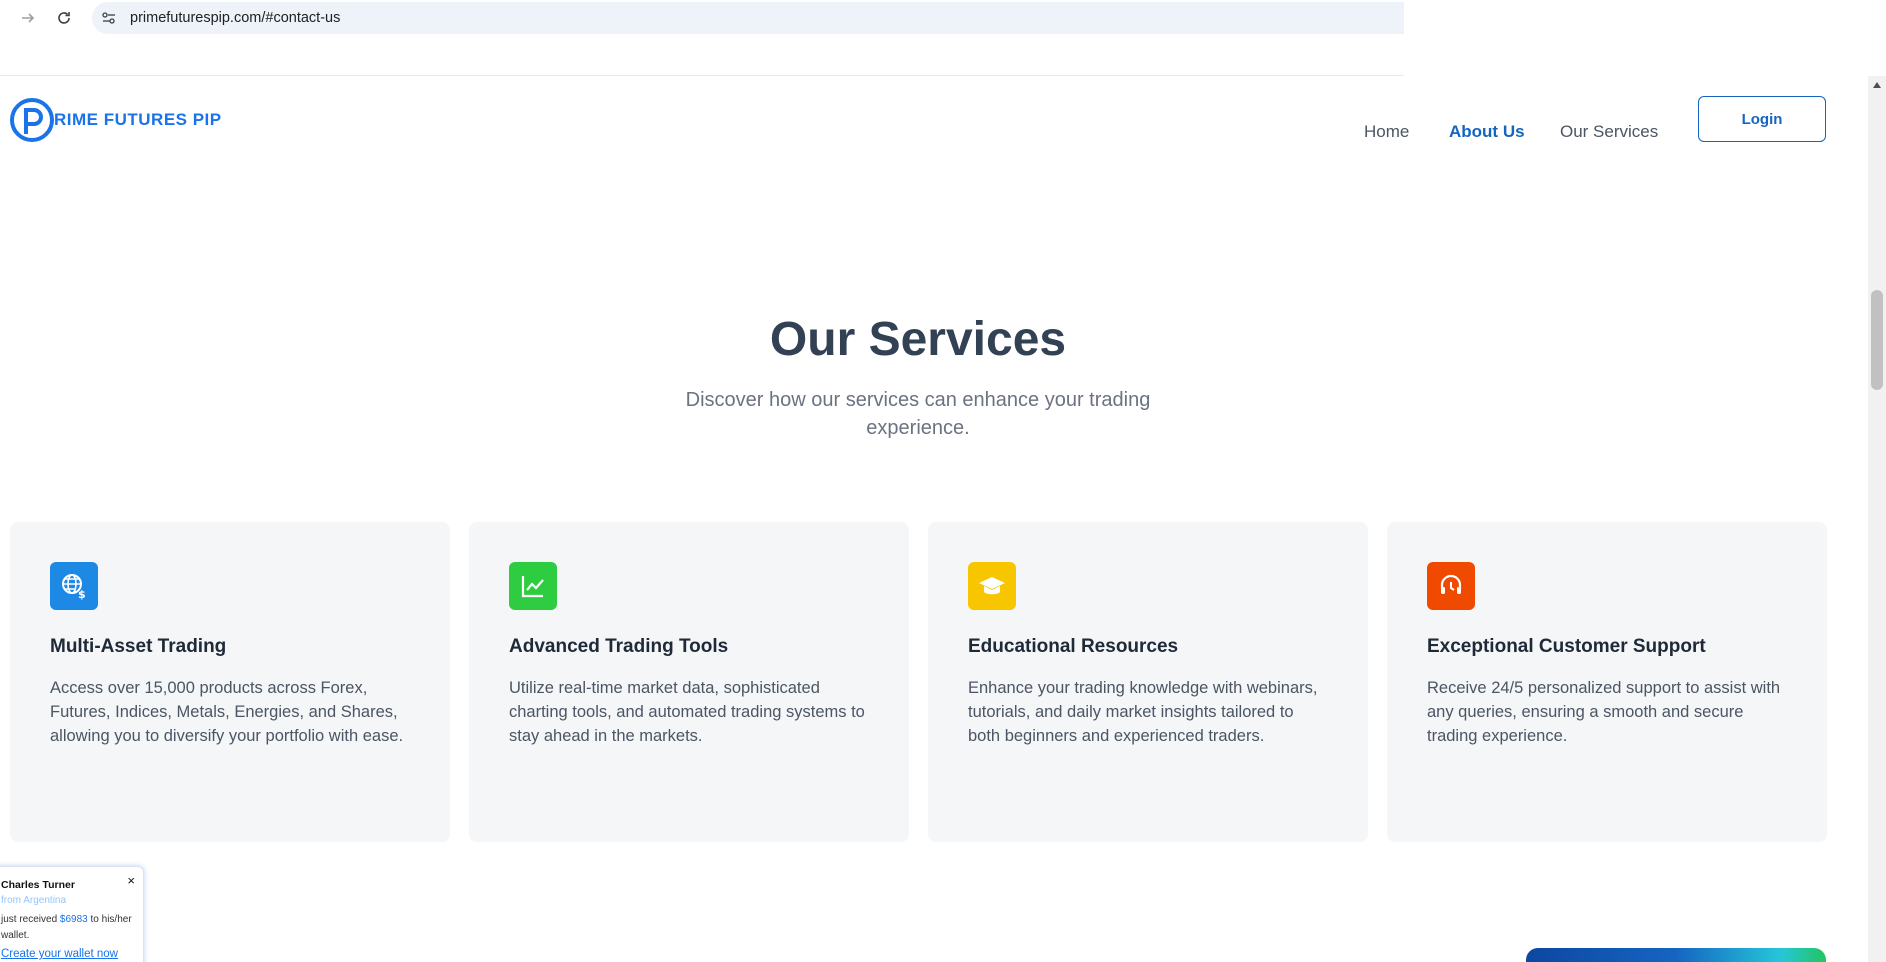 This screenshot has height=962, width=1886. I want to click on headset-icon, so click(1451, 586).